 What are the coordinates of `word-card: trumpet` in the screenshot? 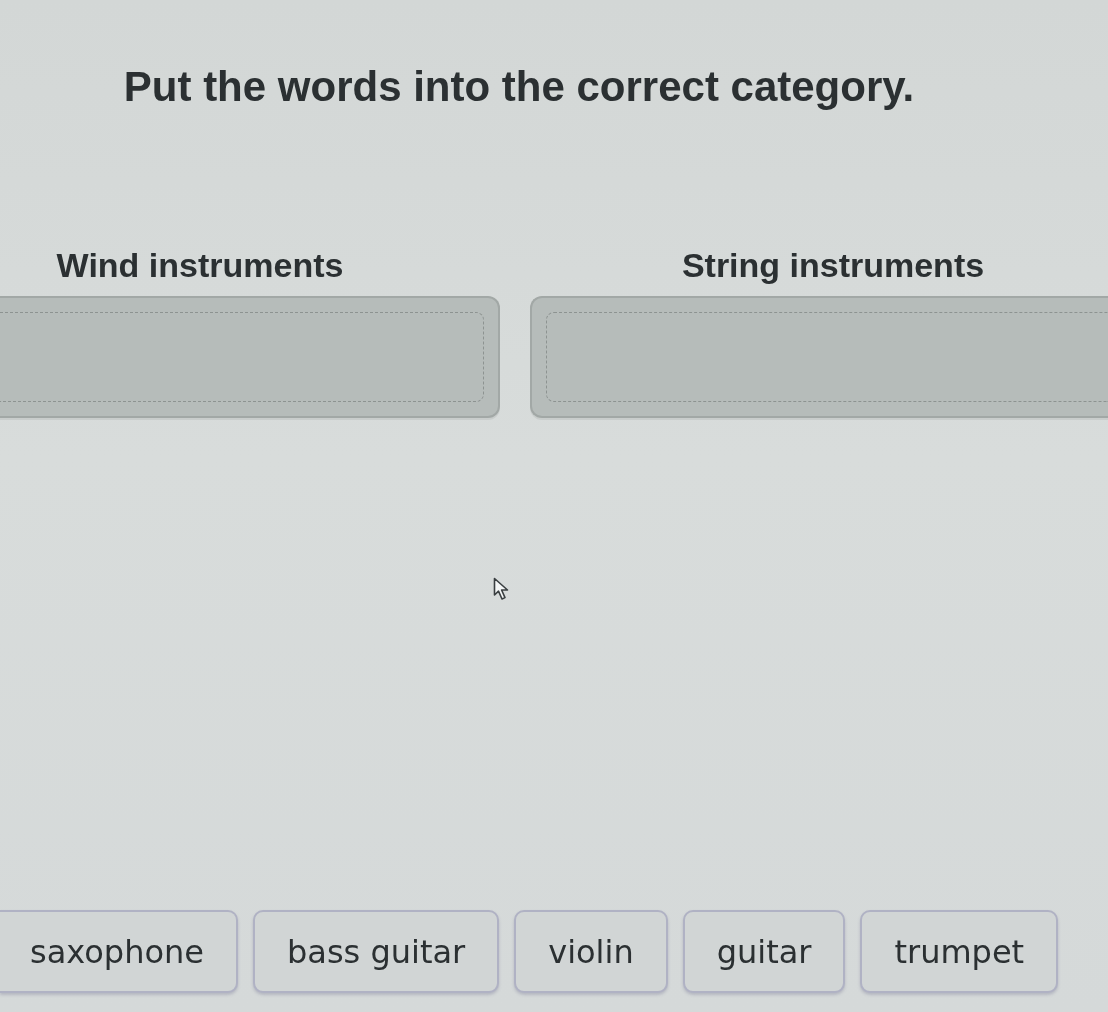 It's located at (959, 951).